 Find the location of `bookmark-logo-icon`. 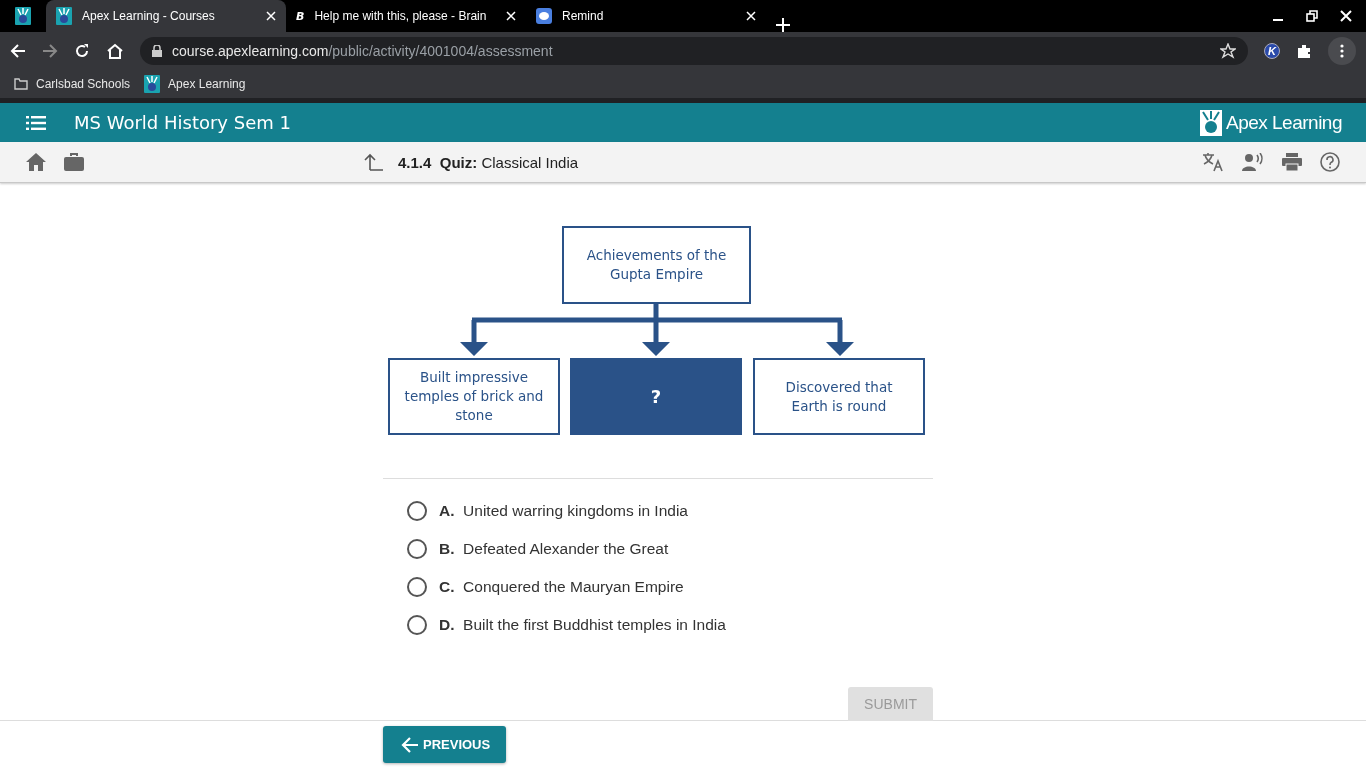

bookmark-logo-icon is located at coordinates (152, 84).